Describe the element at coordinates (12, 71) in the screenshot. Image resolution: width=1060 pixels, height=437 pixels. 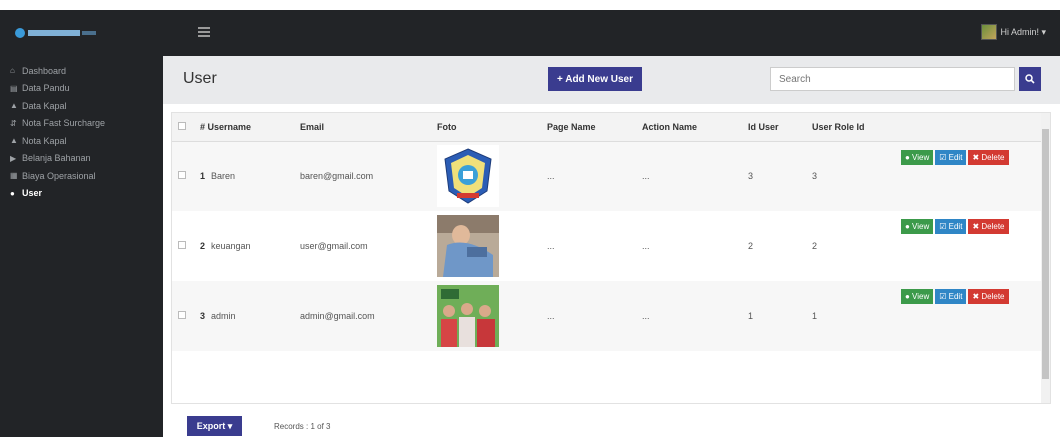
I see `home-icon: ⌂` at that location.